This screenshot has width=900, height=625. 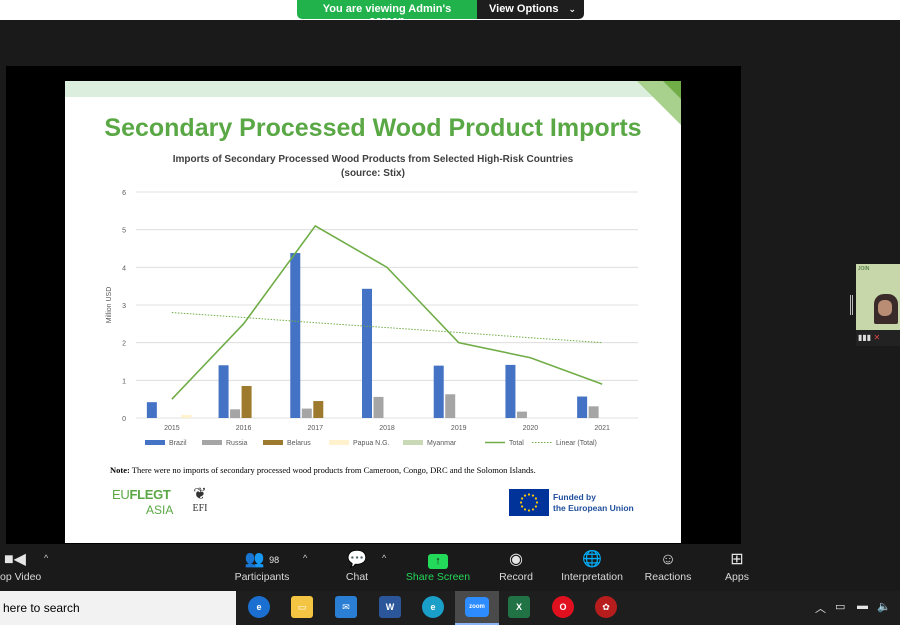 What do you see at coordinates (124, 268) in the screenshot?
I see `y-tick-label: 4` at bounding box center [124, 268].